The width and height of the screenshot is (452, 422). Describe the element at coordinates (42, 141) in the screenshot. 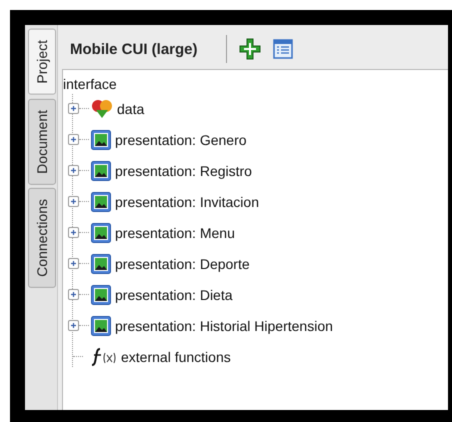

I see `side-tab: Document` at that location.